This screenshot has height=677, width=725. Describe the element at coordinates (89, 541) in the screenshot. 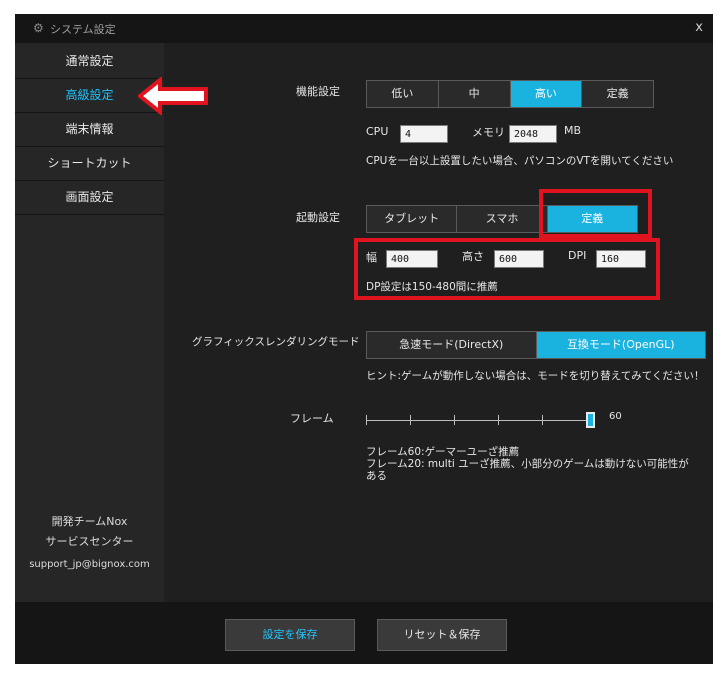

I see `support-center-label: サービスセンター` at that location.